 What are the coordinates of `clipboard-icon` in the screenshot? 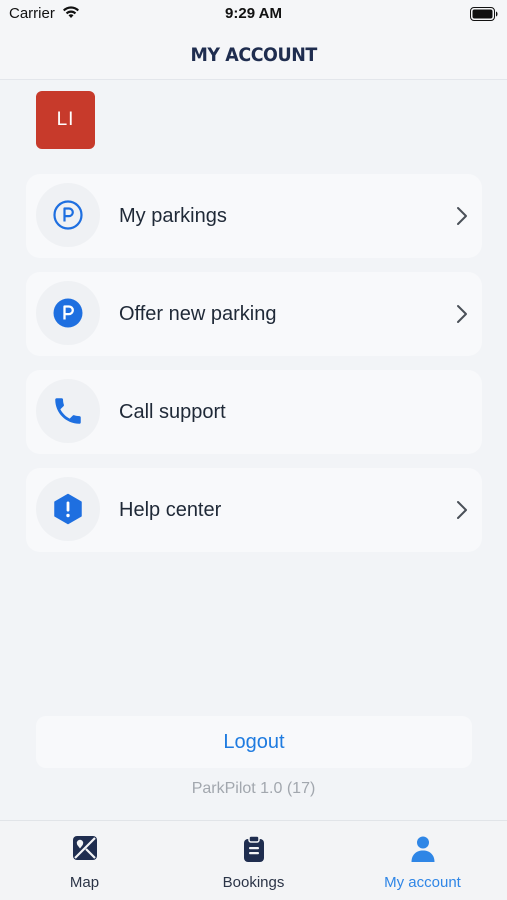 It's located at (253, 848).